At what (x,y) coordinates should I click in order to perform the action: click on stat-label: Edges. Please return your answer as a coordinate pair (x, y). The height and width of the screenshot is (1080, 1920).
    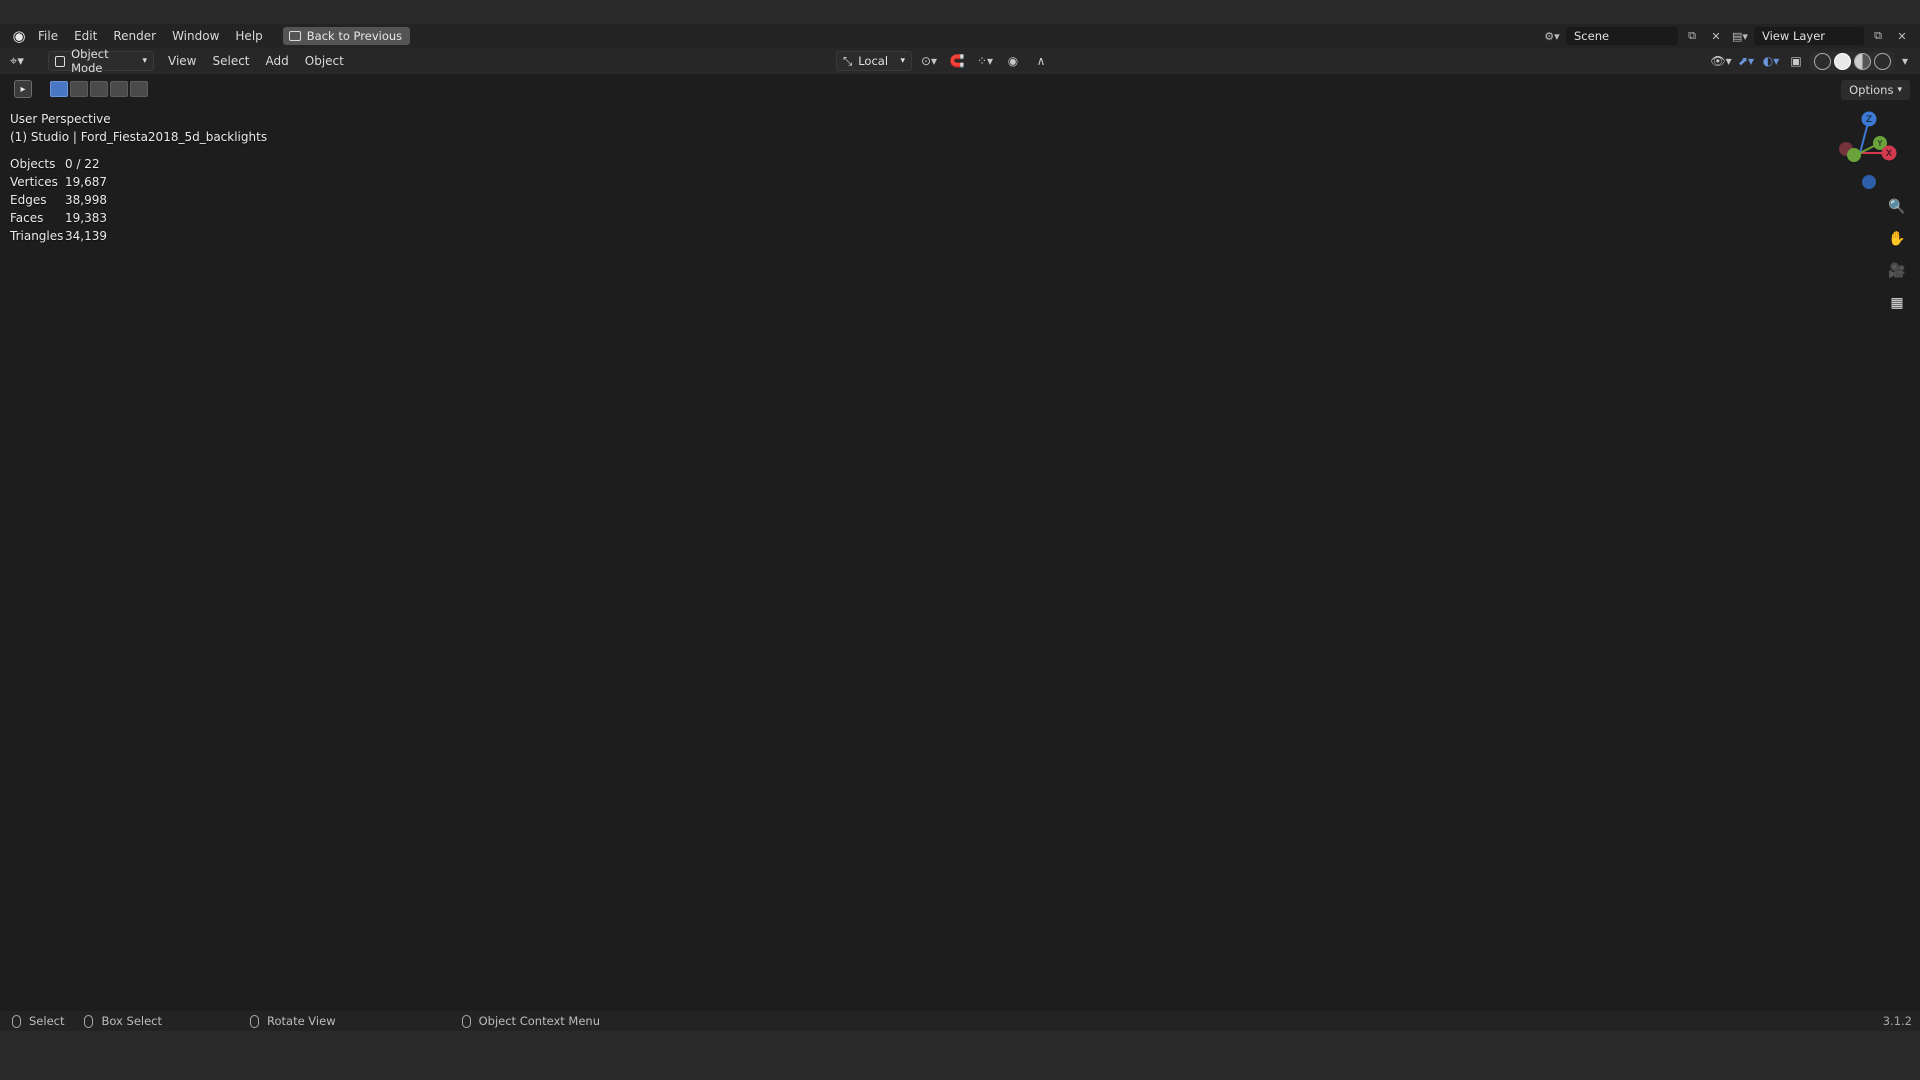
    Looking at the image, I should click on (28, 200).